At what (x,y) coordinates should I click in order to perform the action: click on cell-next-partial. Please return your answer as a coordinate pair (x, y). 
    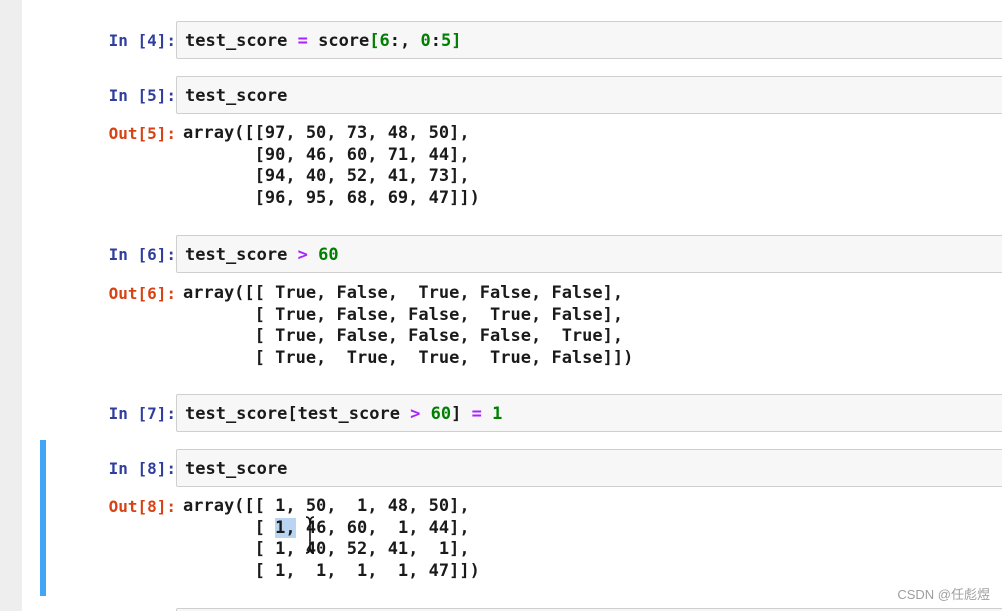
    Looking at the image, I should click on (512, 605).